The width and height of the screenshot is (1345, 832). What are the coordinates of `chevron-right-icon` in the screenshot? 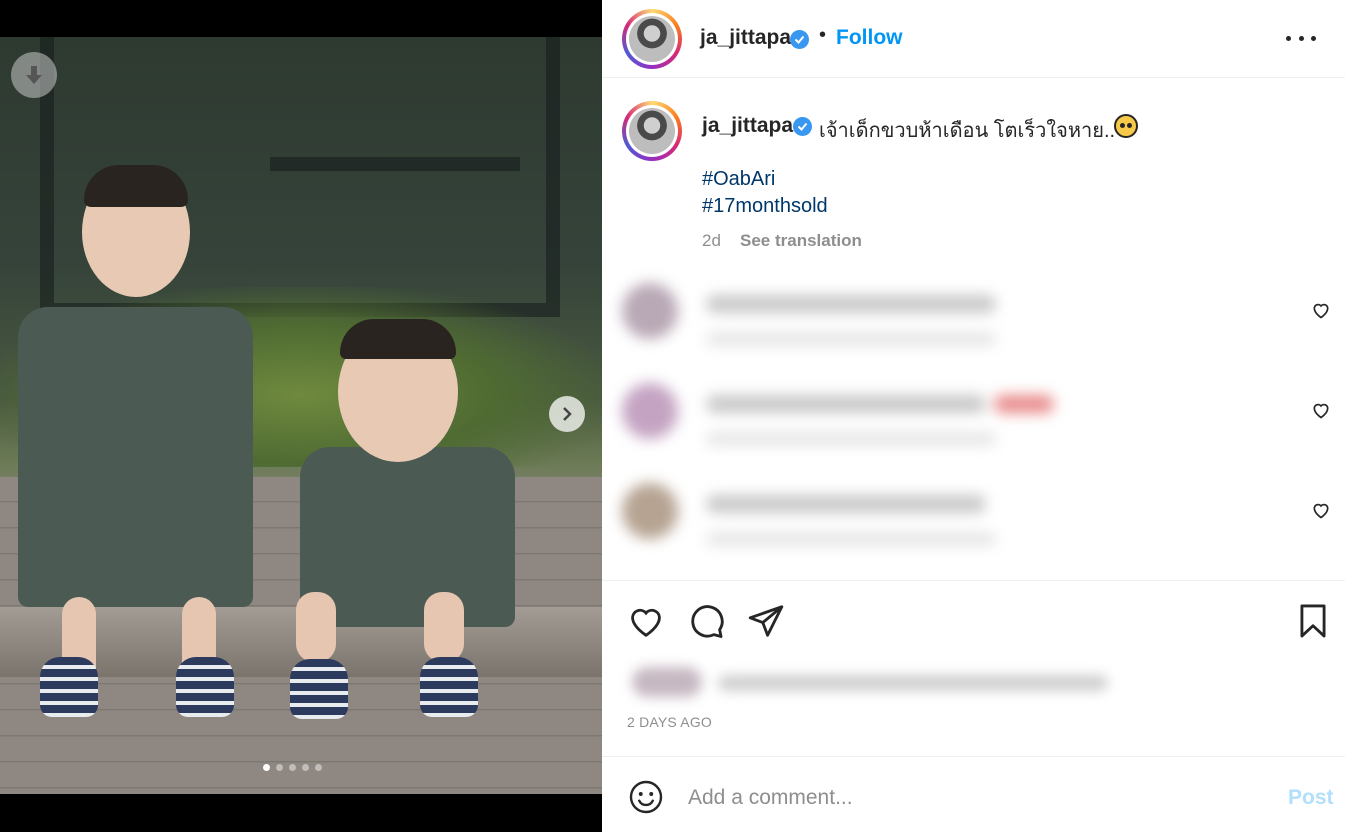 It's located at (567, 414).